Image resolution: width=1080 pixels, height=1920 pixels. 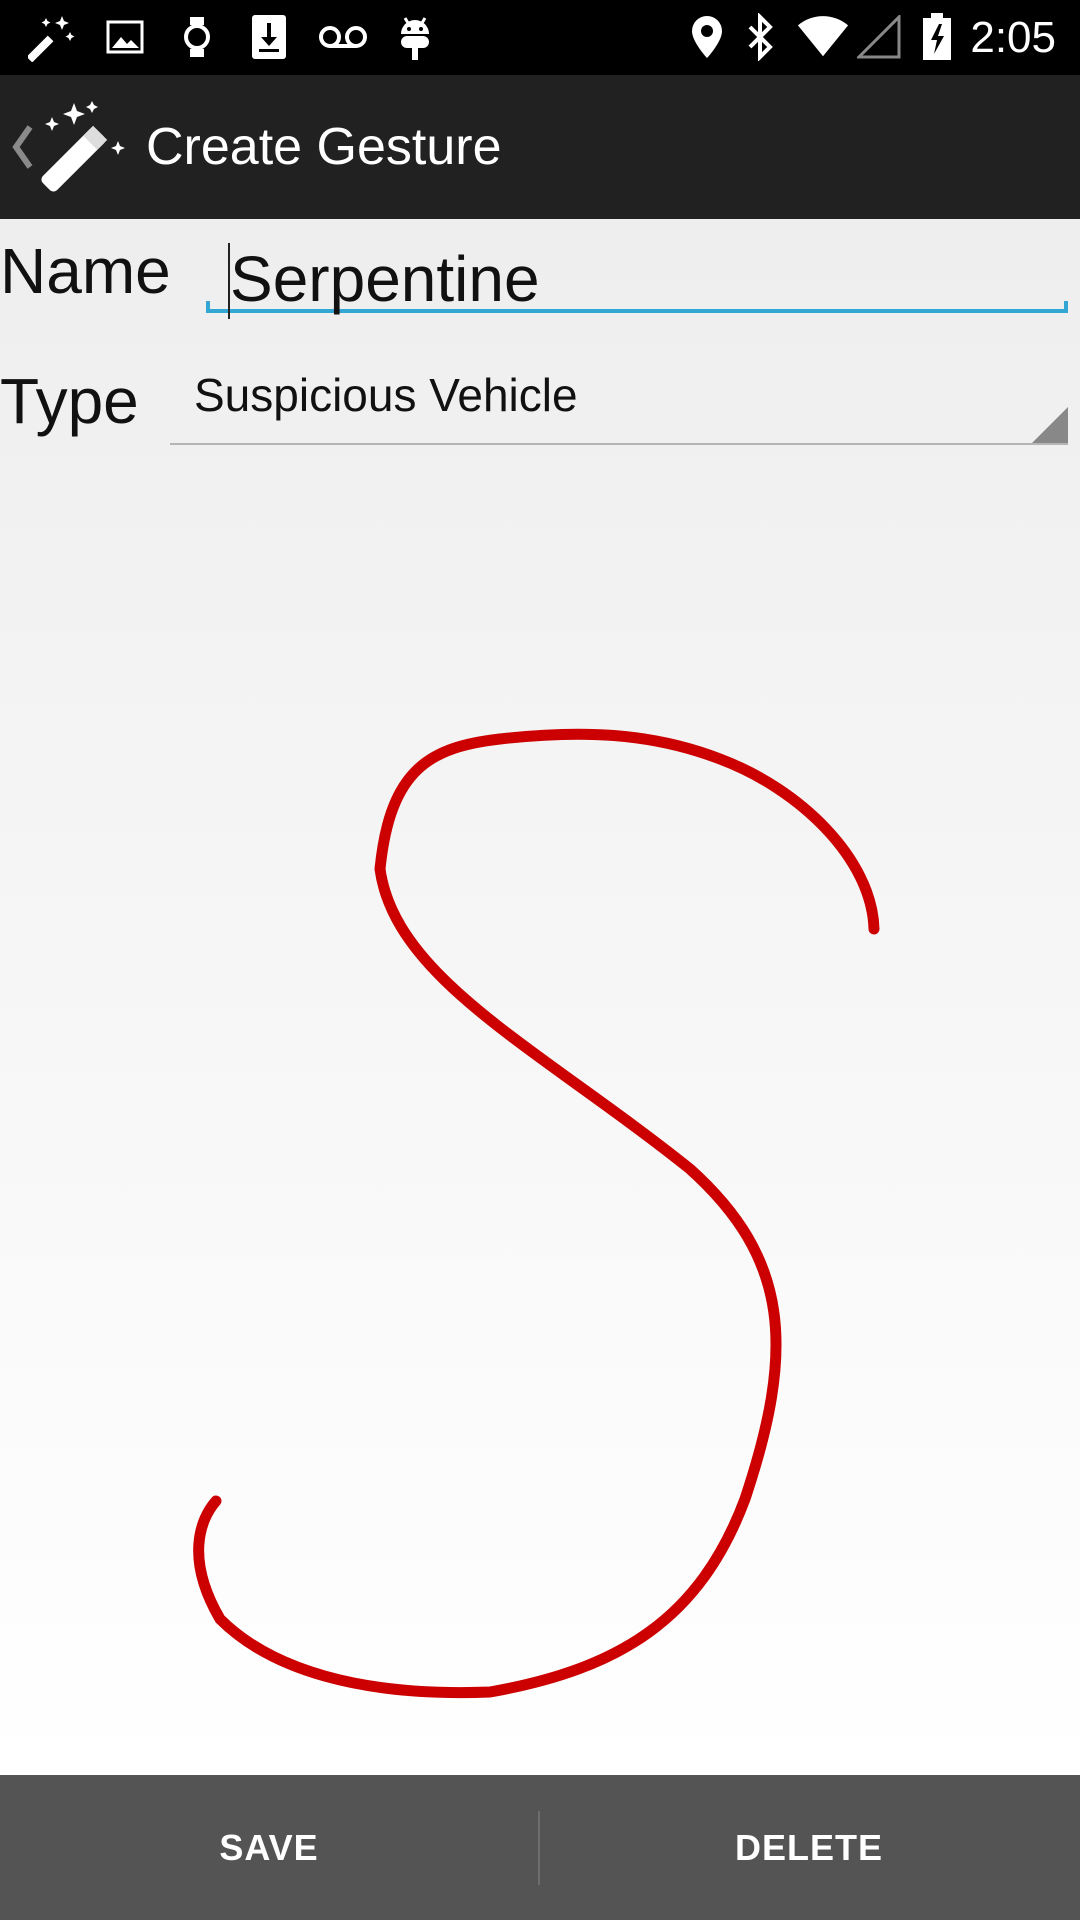 I want to click on voicemail-icon, so click(x=343, y=37).